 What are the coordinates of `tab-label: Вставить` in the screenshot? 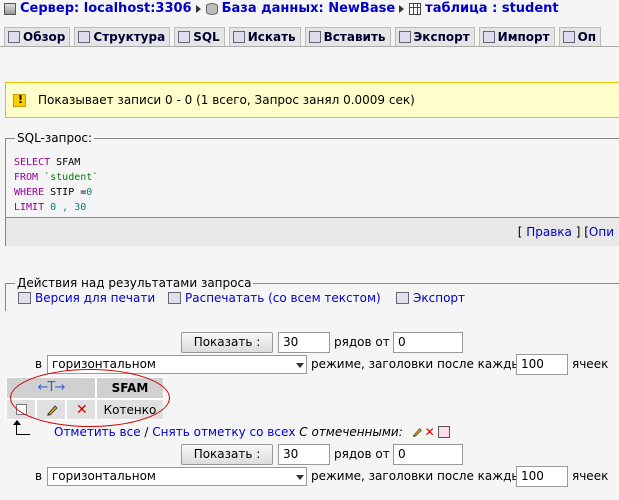 It's located at (354, 37).